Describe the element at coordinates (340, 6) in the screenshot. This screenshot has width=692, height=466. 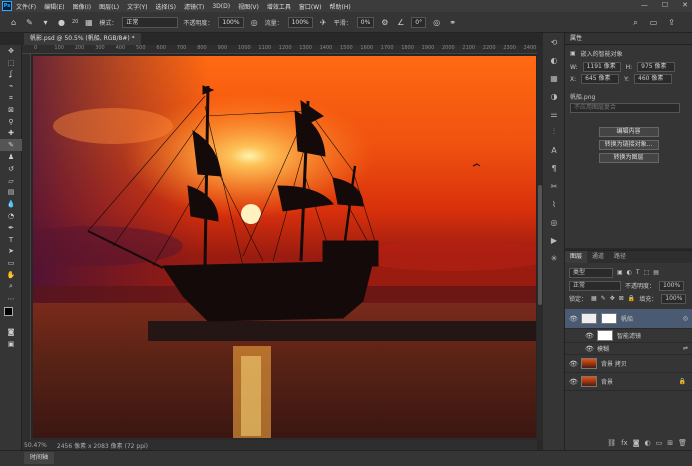
I see `menu-help: 帮助(H)` at that location.